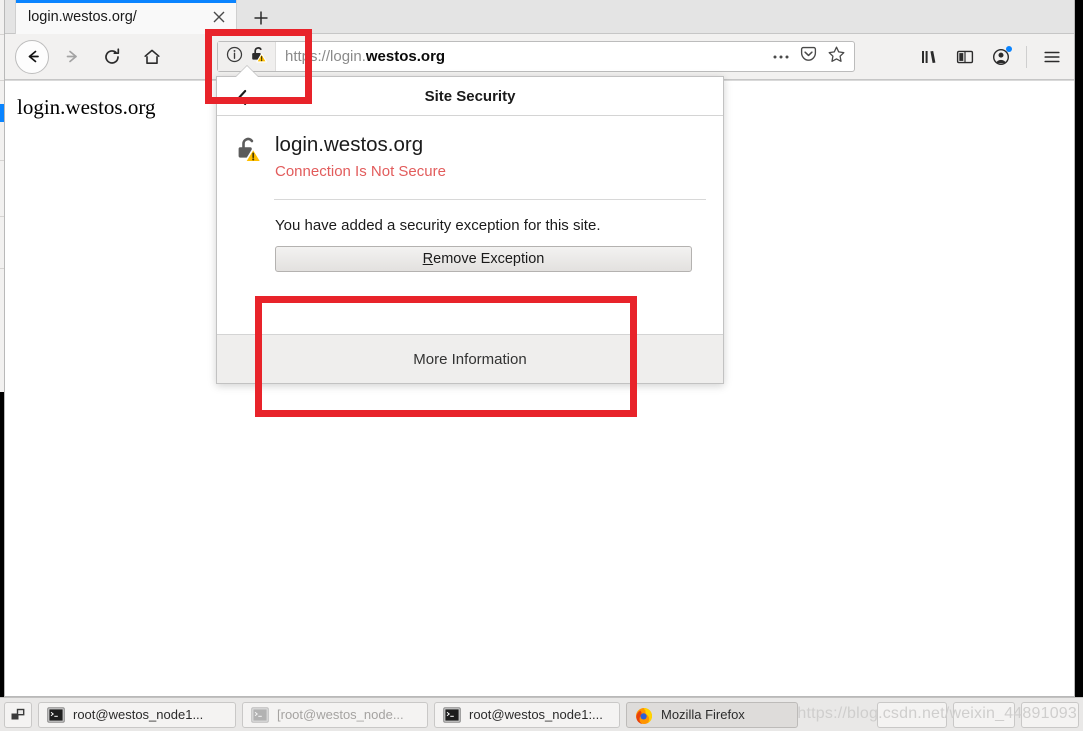 The height and width of the screenshot is (731, 1083). What do you see at coordinates (781, 57) in the screenshot?
I see `ellipsis-icon` at bounding box center [781, 57].